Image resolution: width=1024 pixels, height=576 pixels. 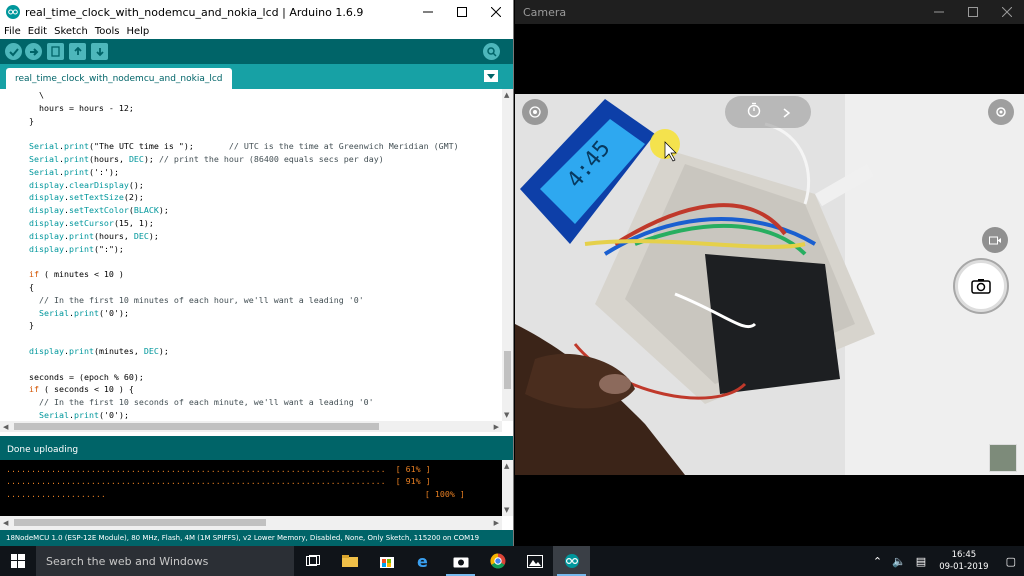 I want to click on start-button, so click(x=18, y=561).